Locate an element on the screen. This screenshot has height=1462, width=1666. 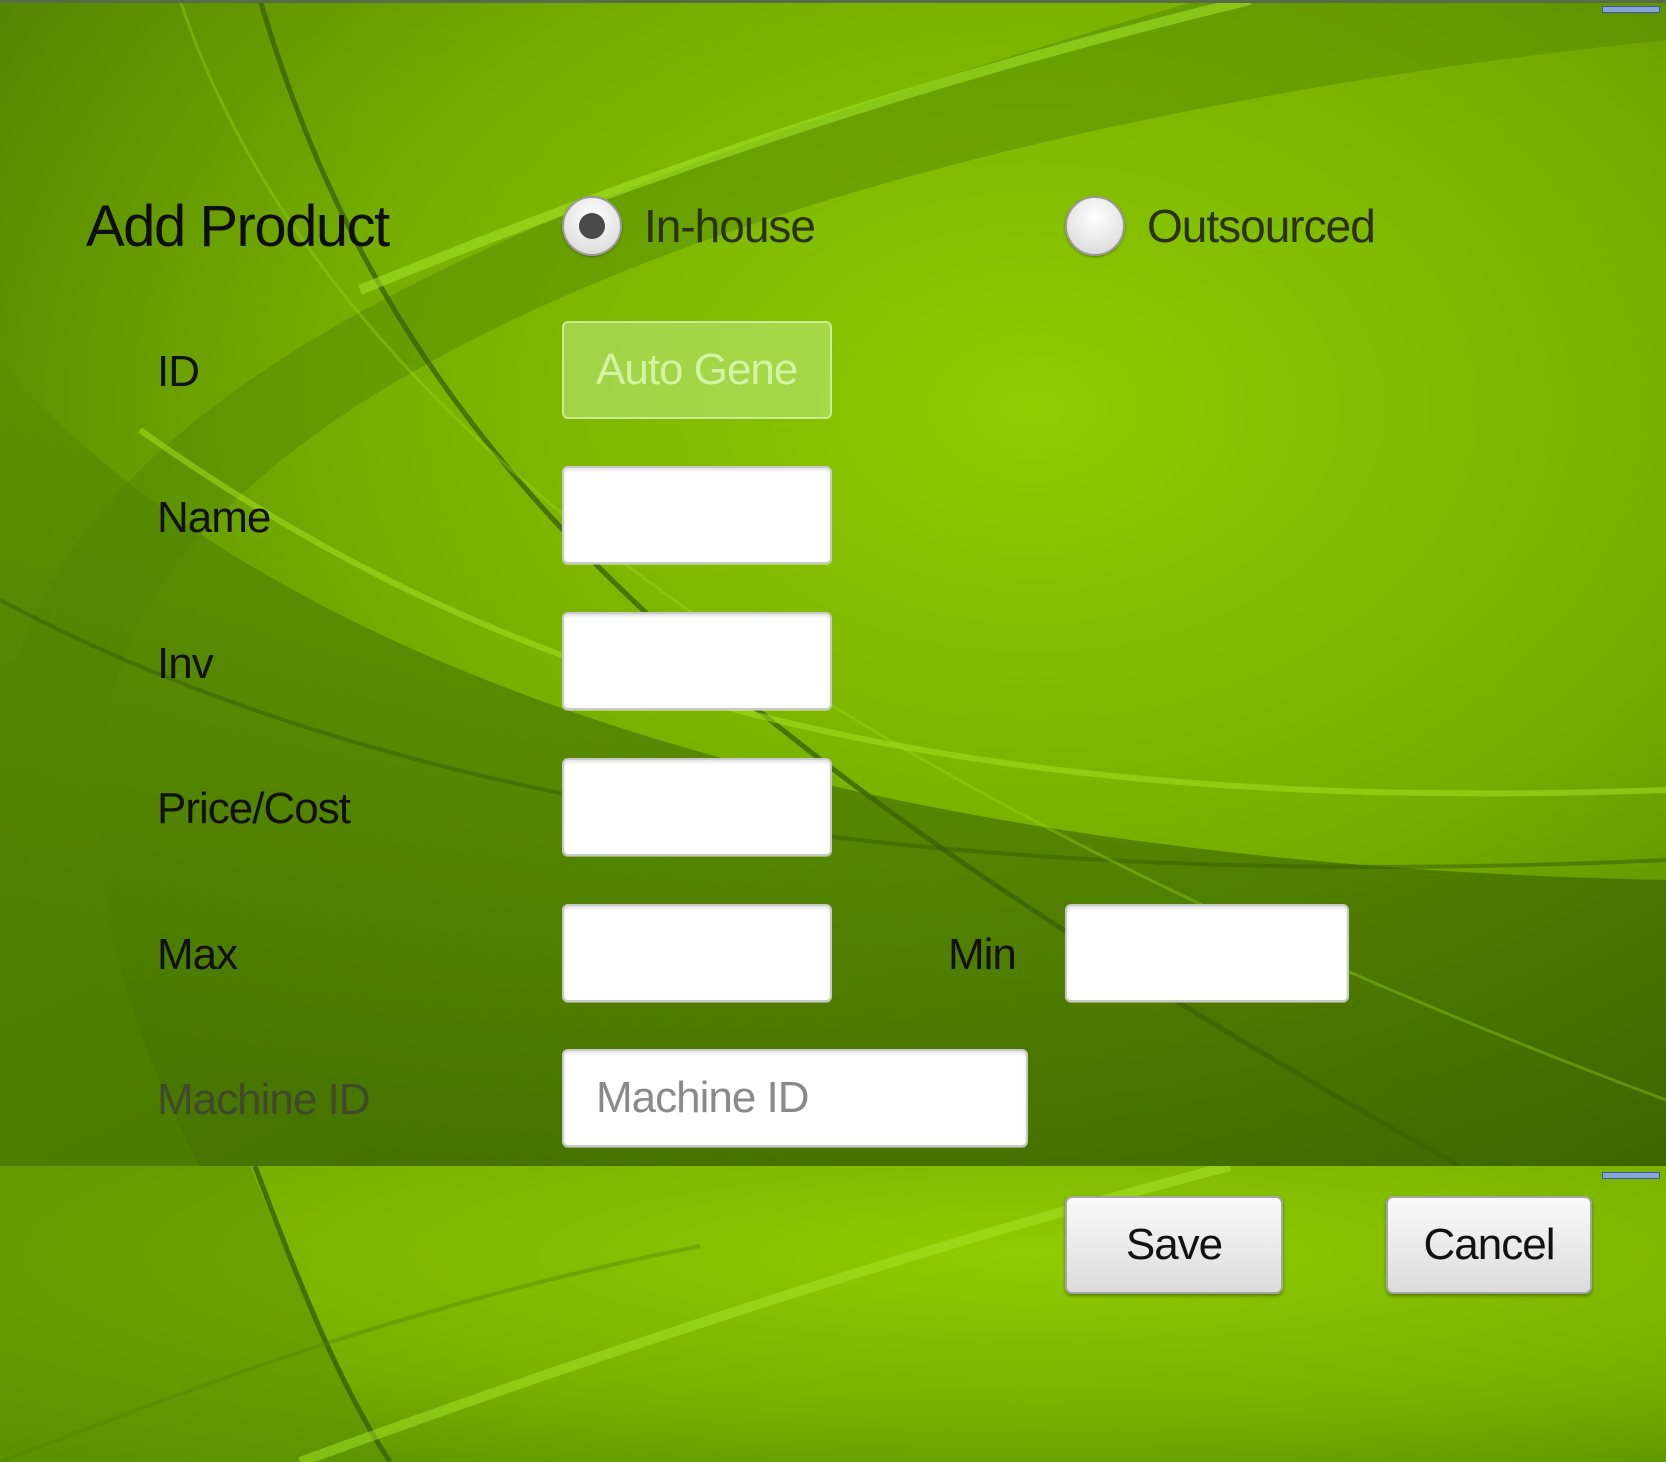
inv-label: Inv is located at coordinates (185, 663).